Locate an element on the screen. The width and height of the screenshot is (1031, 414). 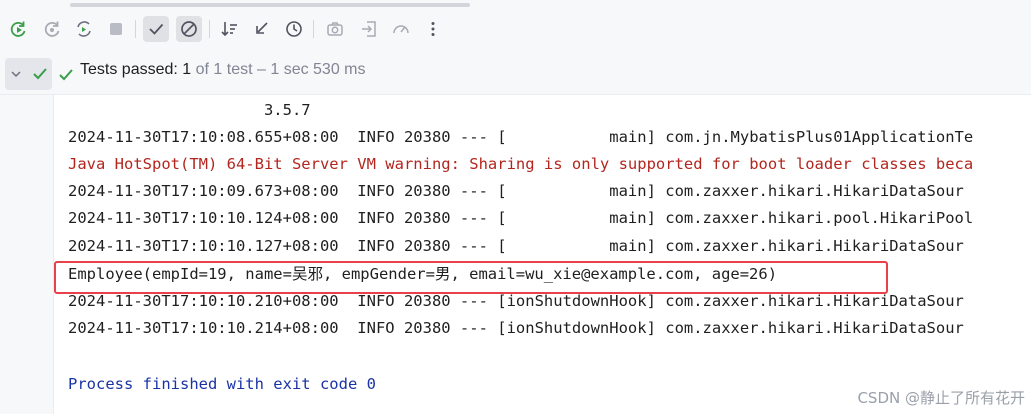
status-detail: of 1 test – 1 sec 530 ms is located at coordinates (278, 69).